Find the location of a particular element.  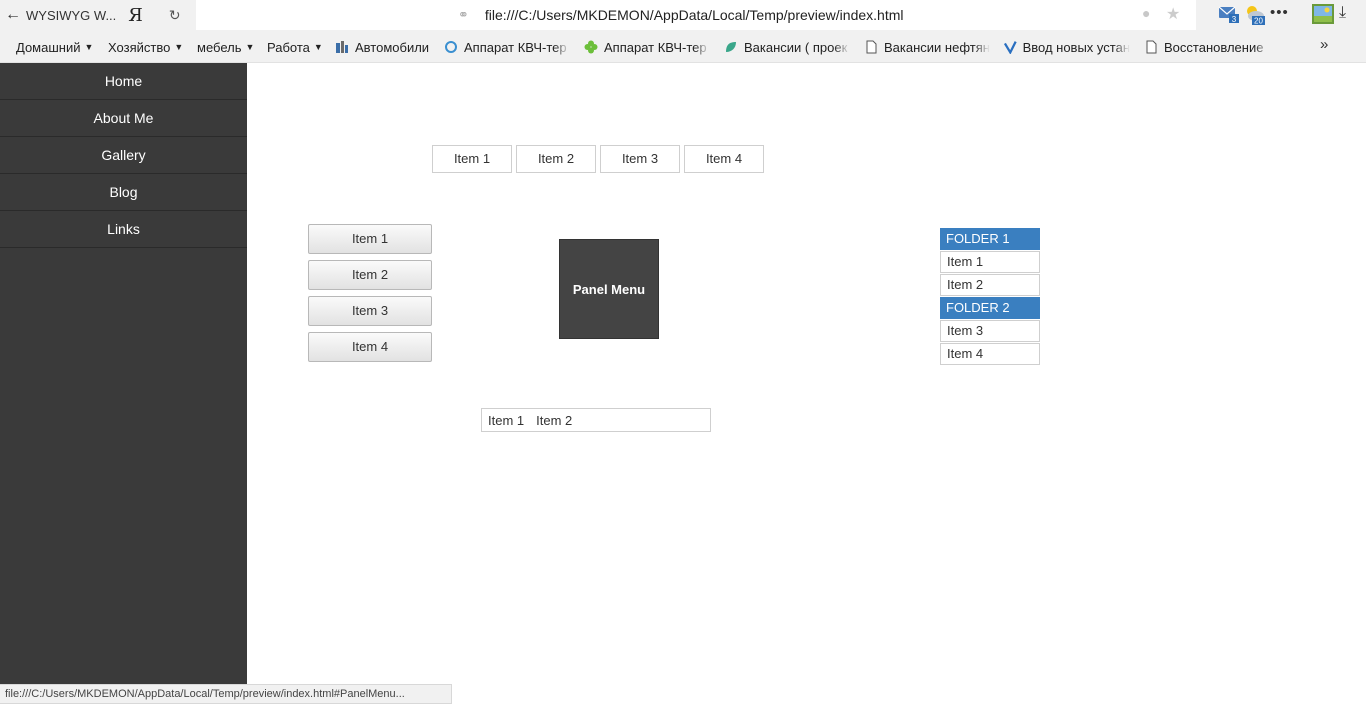

accordion-folder-1: FOLDER 1 is located at coordinates (990, 239).